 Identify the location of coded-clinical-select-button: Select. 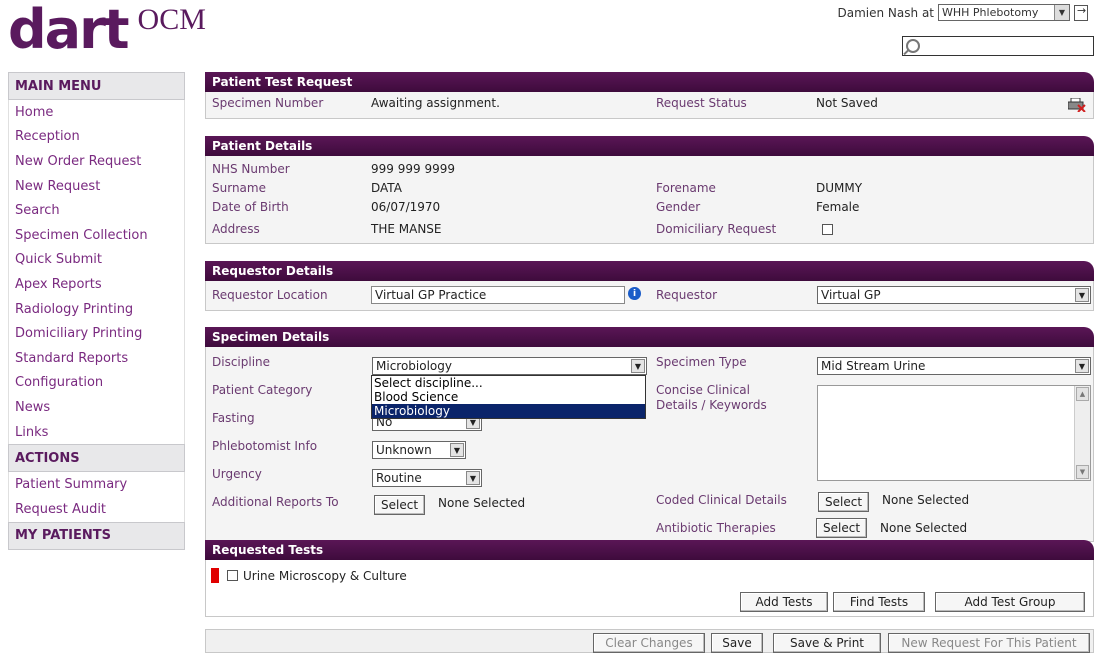
(844, 502).